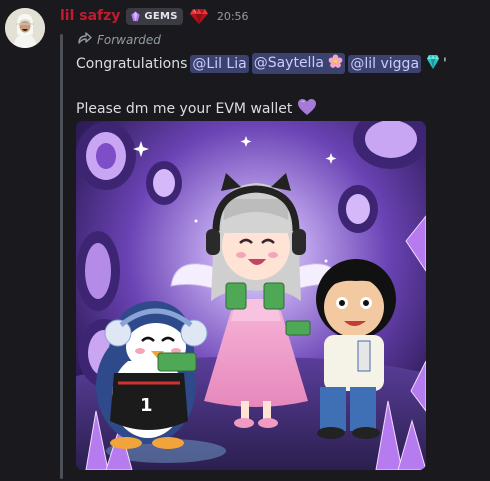  I want to click on mention-saytella: @Saytella, so click(298, 63).